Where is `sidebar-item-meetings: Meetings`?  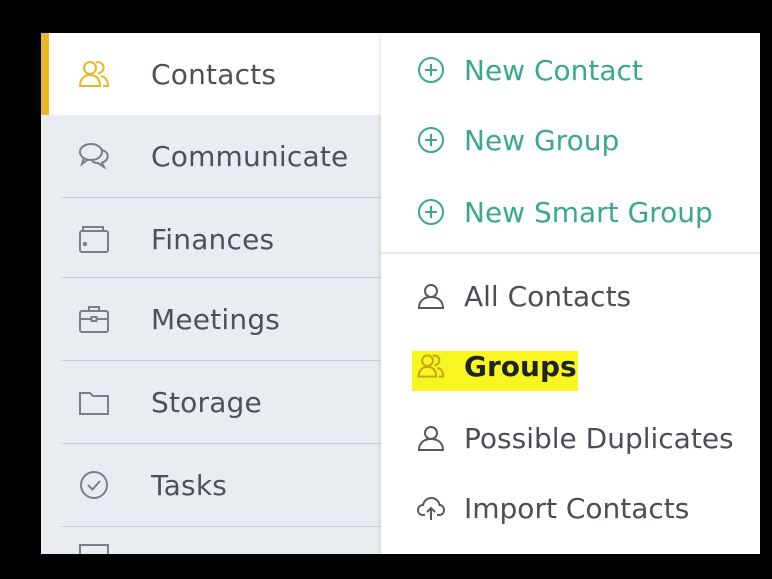 sidebar-item-meetings: Meetings is located at coordinates (211, 319).